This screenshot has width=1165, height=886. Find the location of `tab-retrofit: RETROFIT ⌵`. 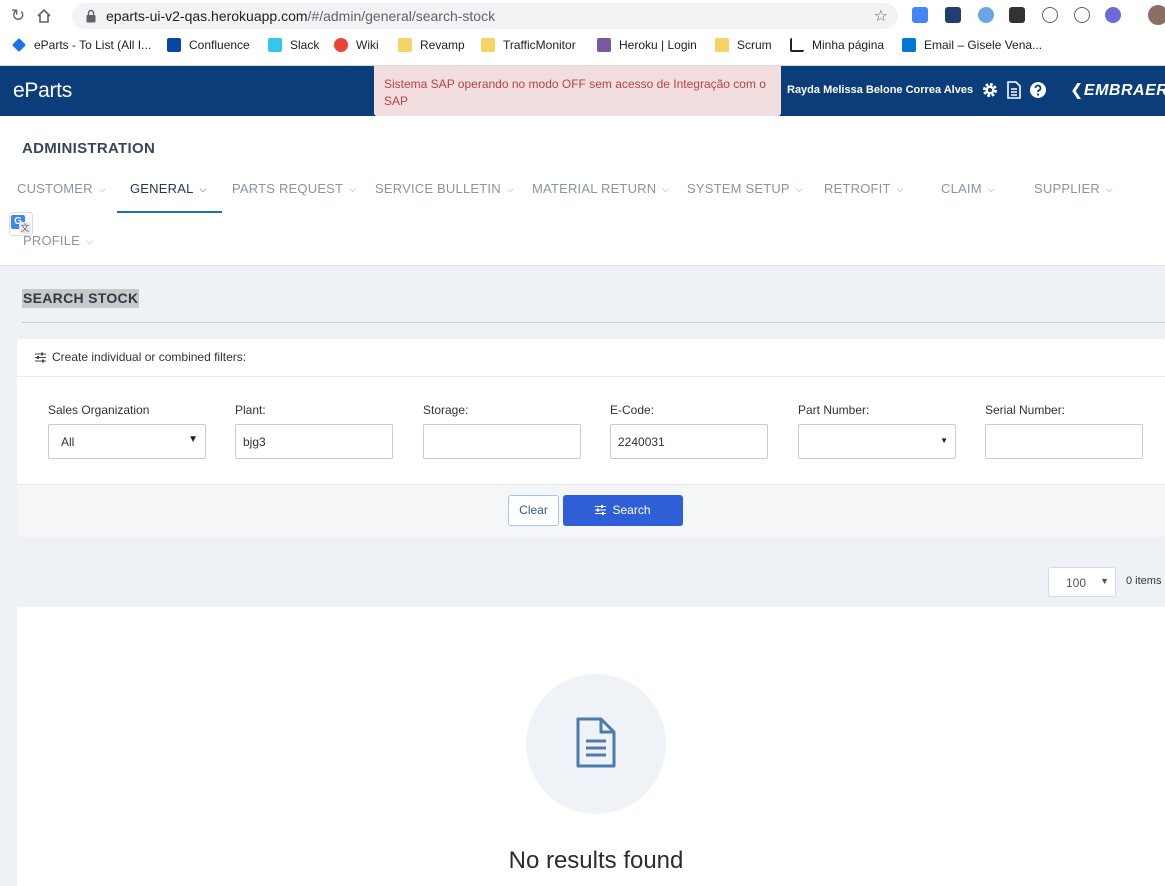

tab-retrofit: RETROFIT ⌵ is located at coordinates (864, 188).